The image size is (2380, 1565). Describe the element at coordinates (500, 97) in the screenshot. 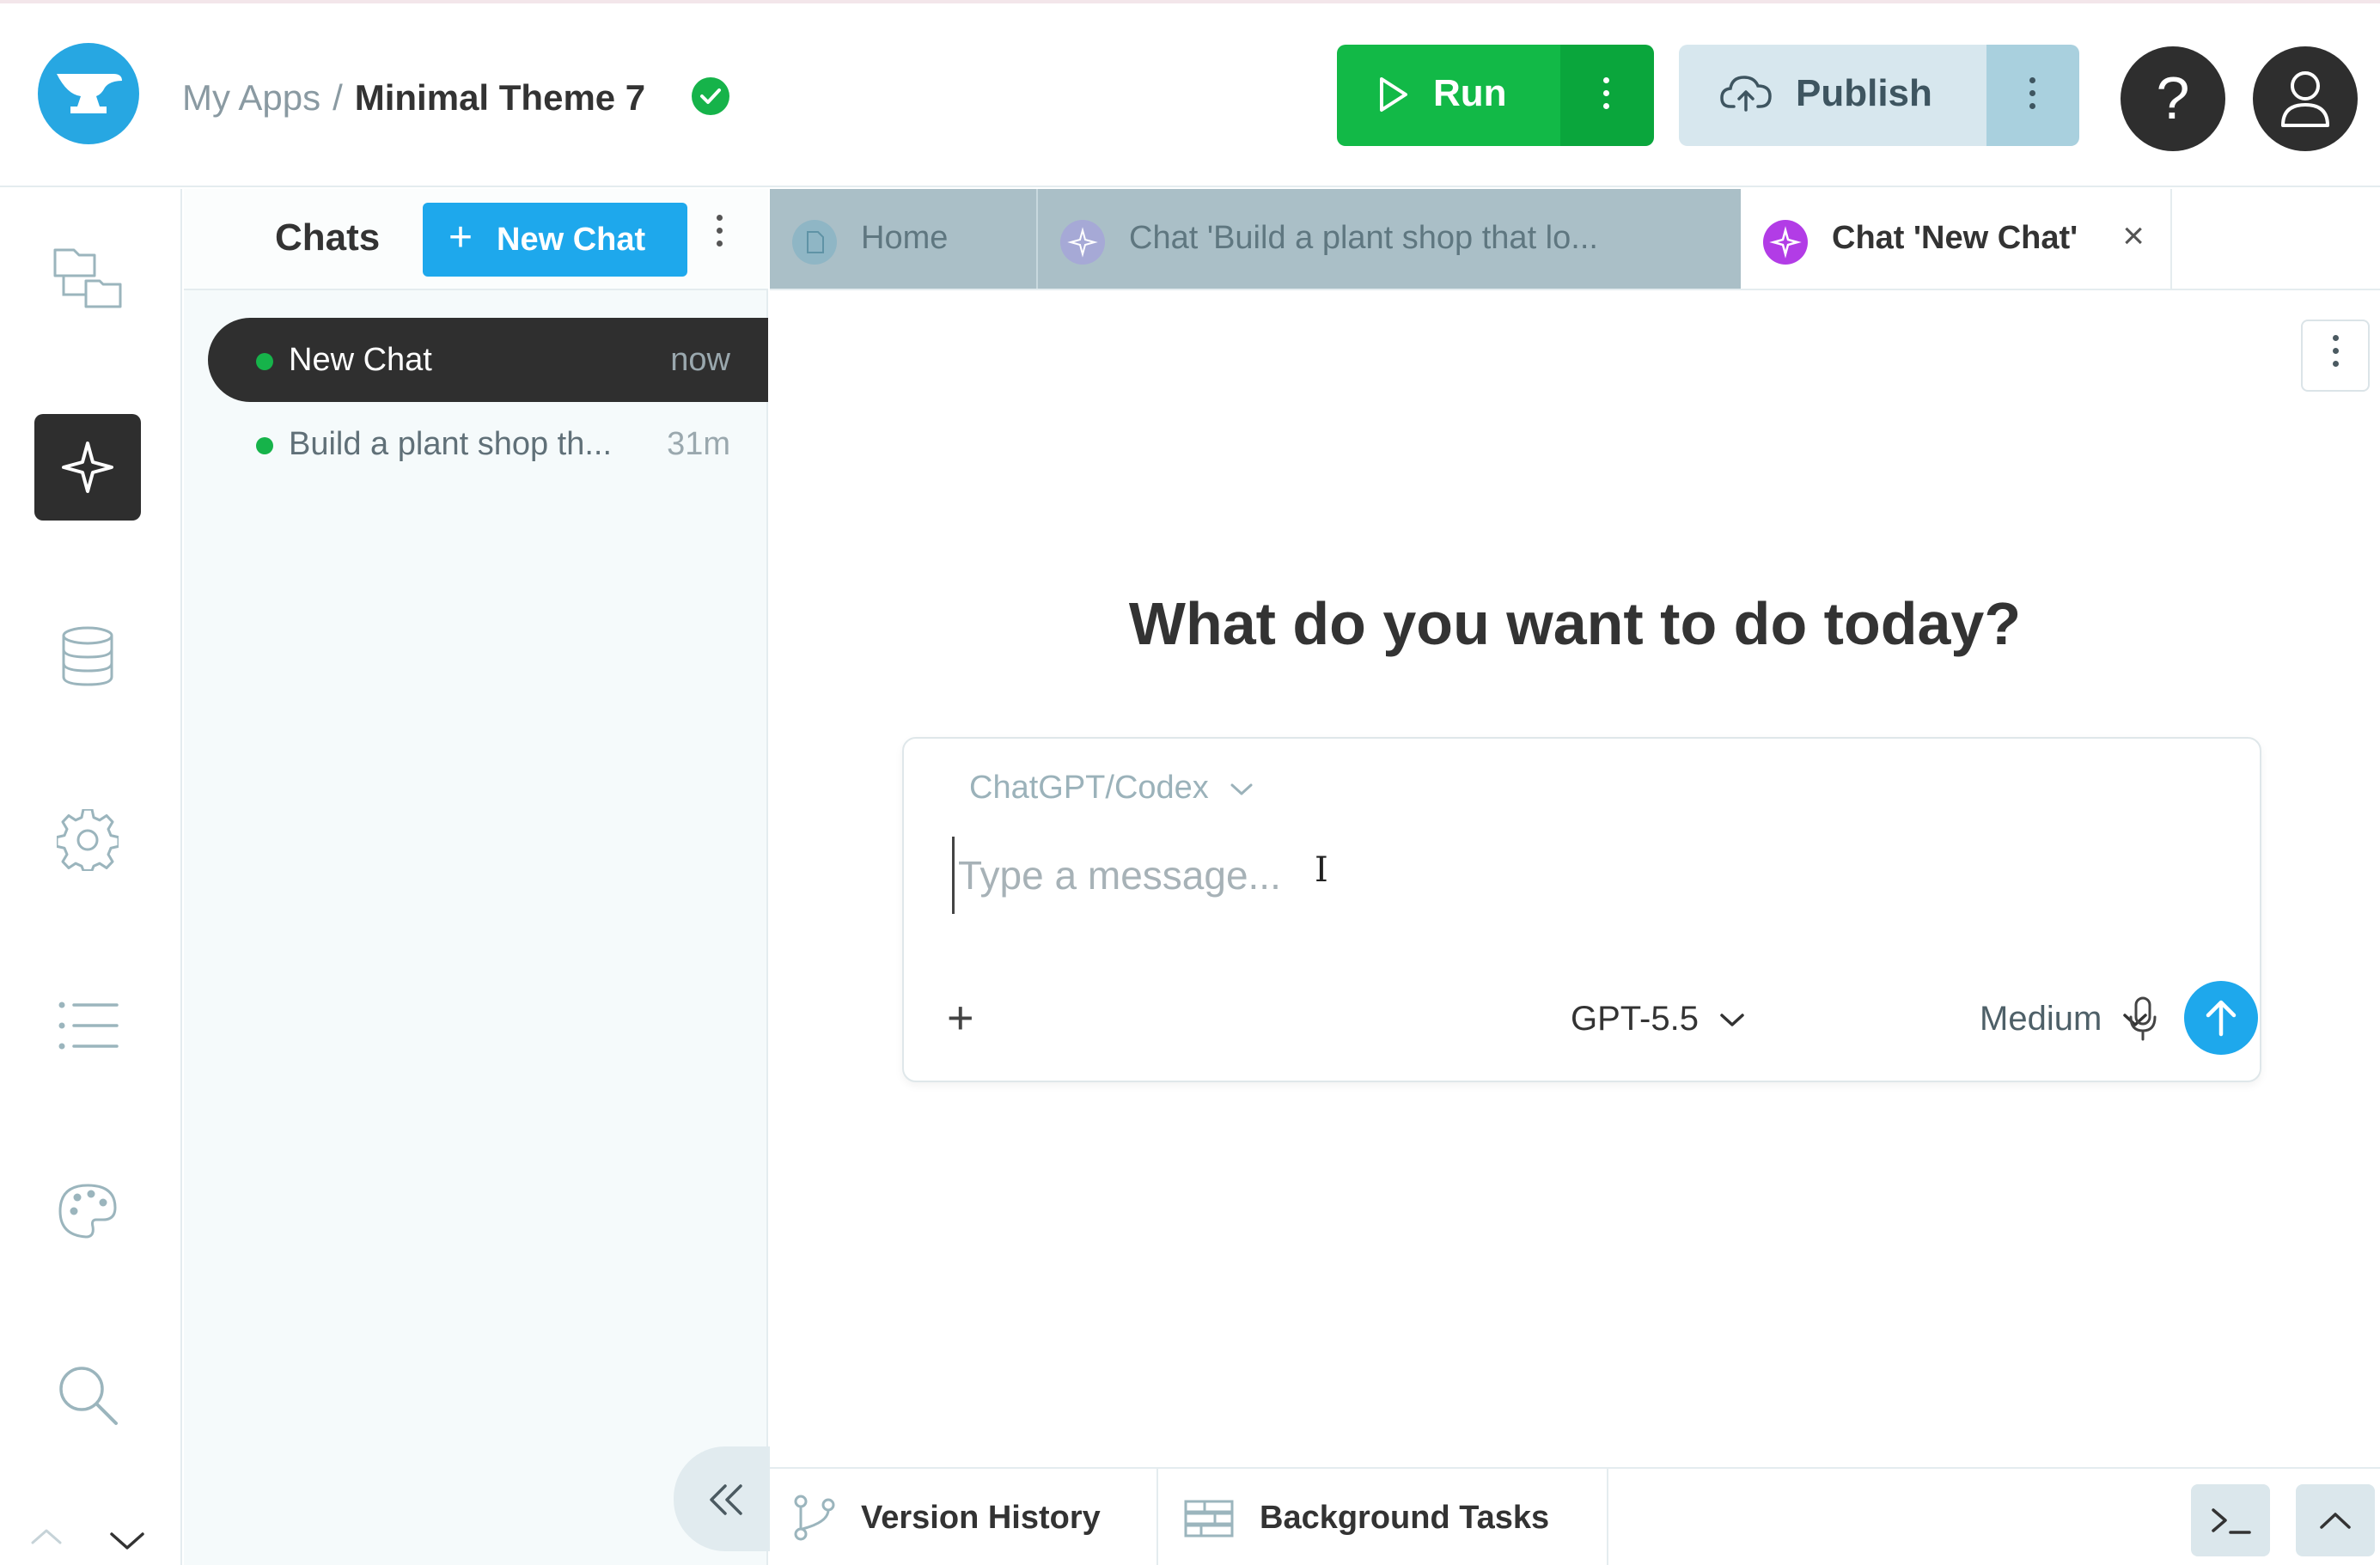

I see `app-name: Minimal Theme 7` at that location.